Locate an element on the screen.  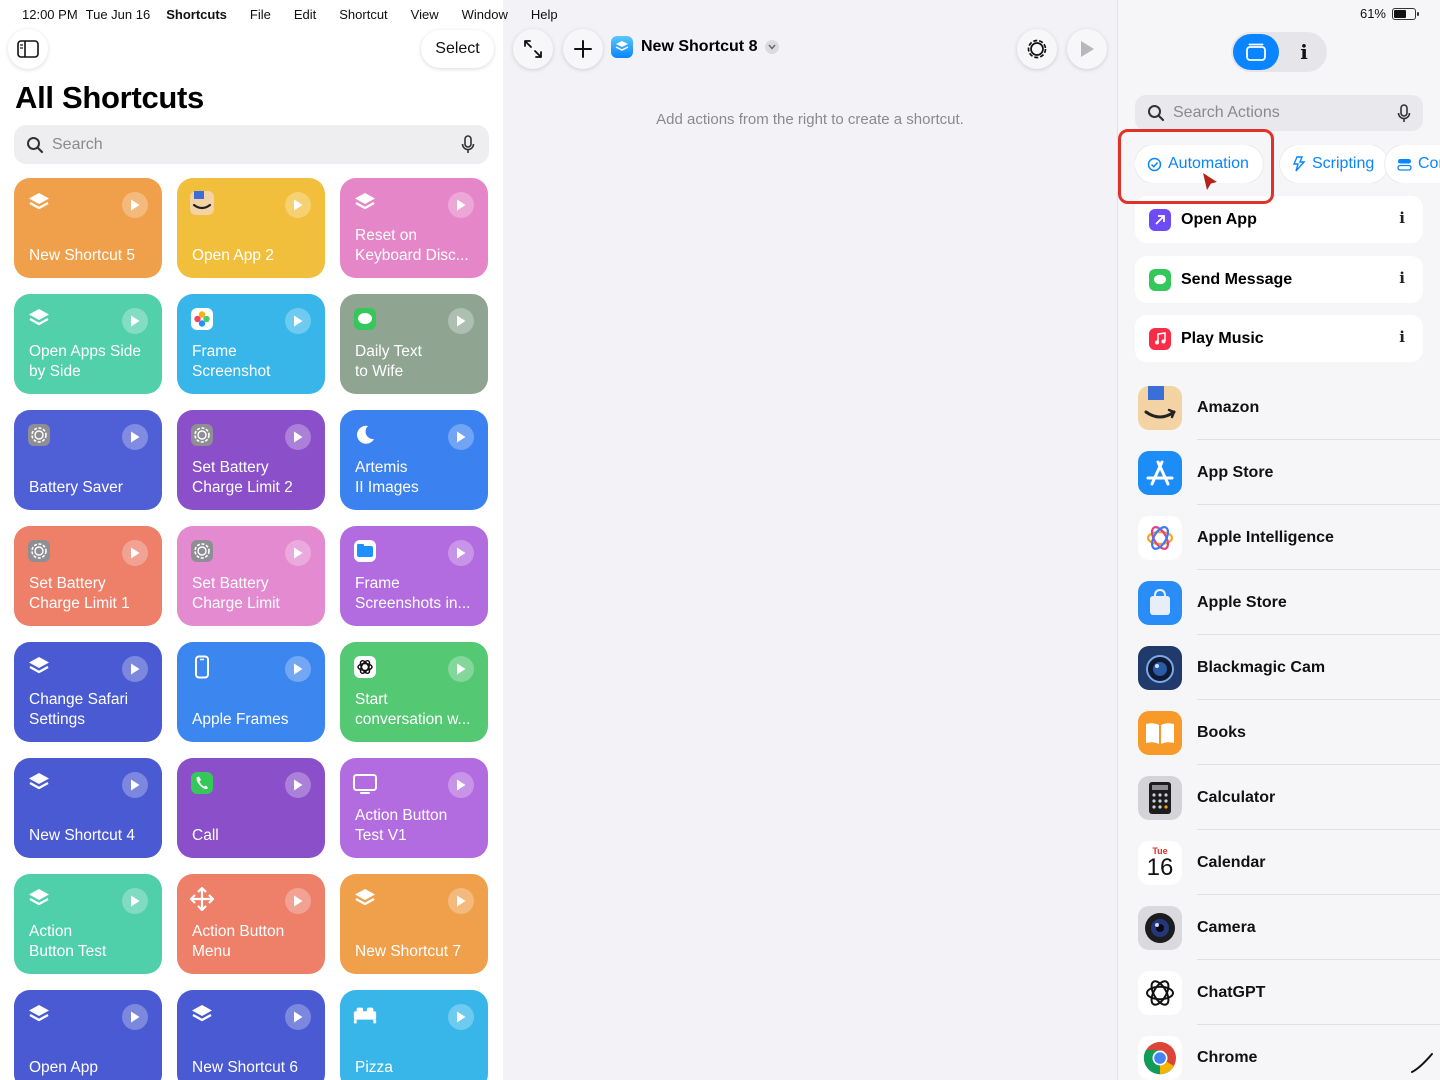
shortcut-tile: New Shortcut 6 is located at coordinates (251, 1035).